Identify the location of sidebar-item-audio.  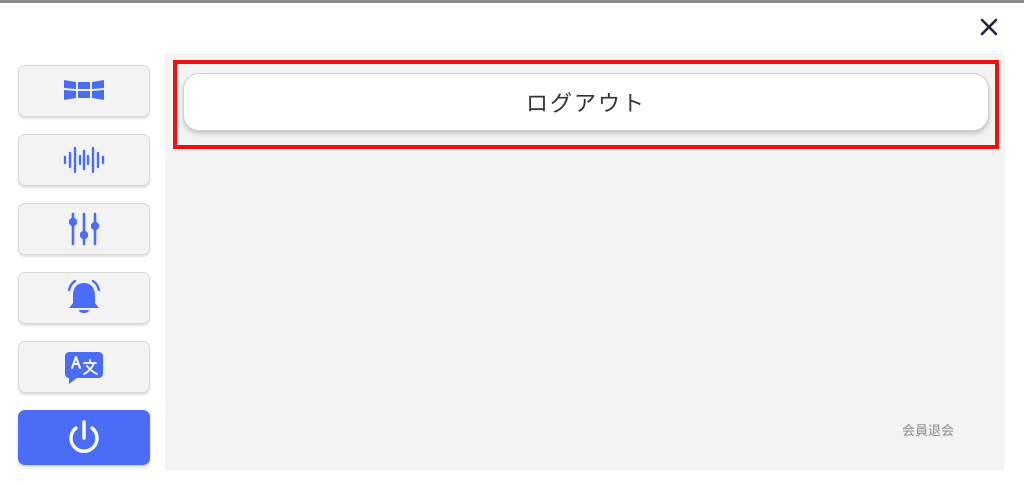
(84, 160).